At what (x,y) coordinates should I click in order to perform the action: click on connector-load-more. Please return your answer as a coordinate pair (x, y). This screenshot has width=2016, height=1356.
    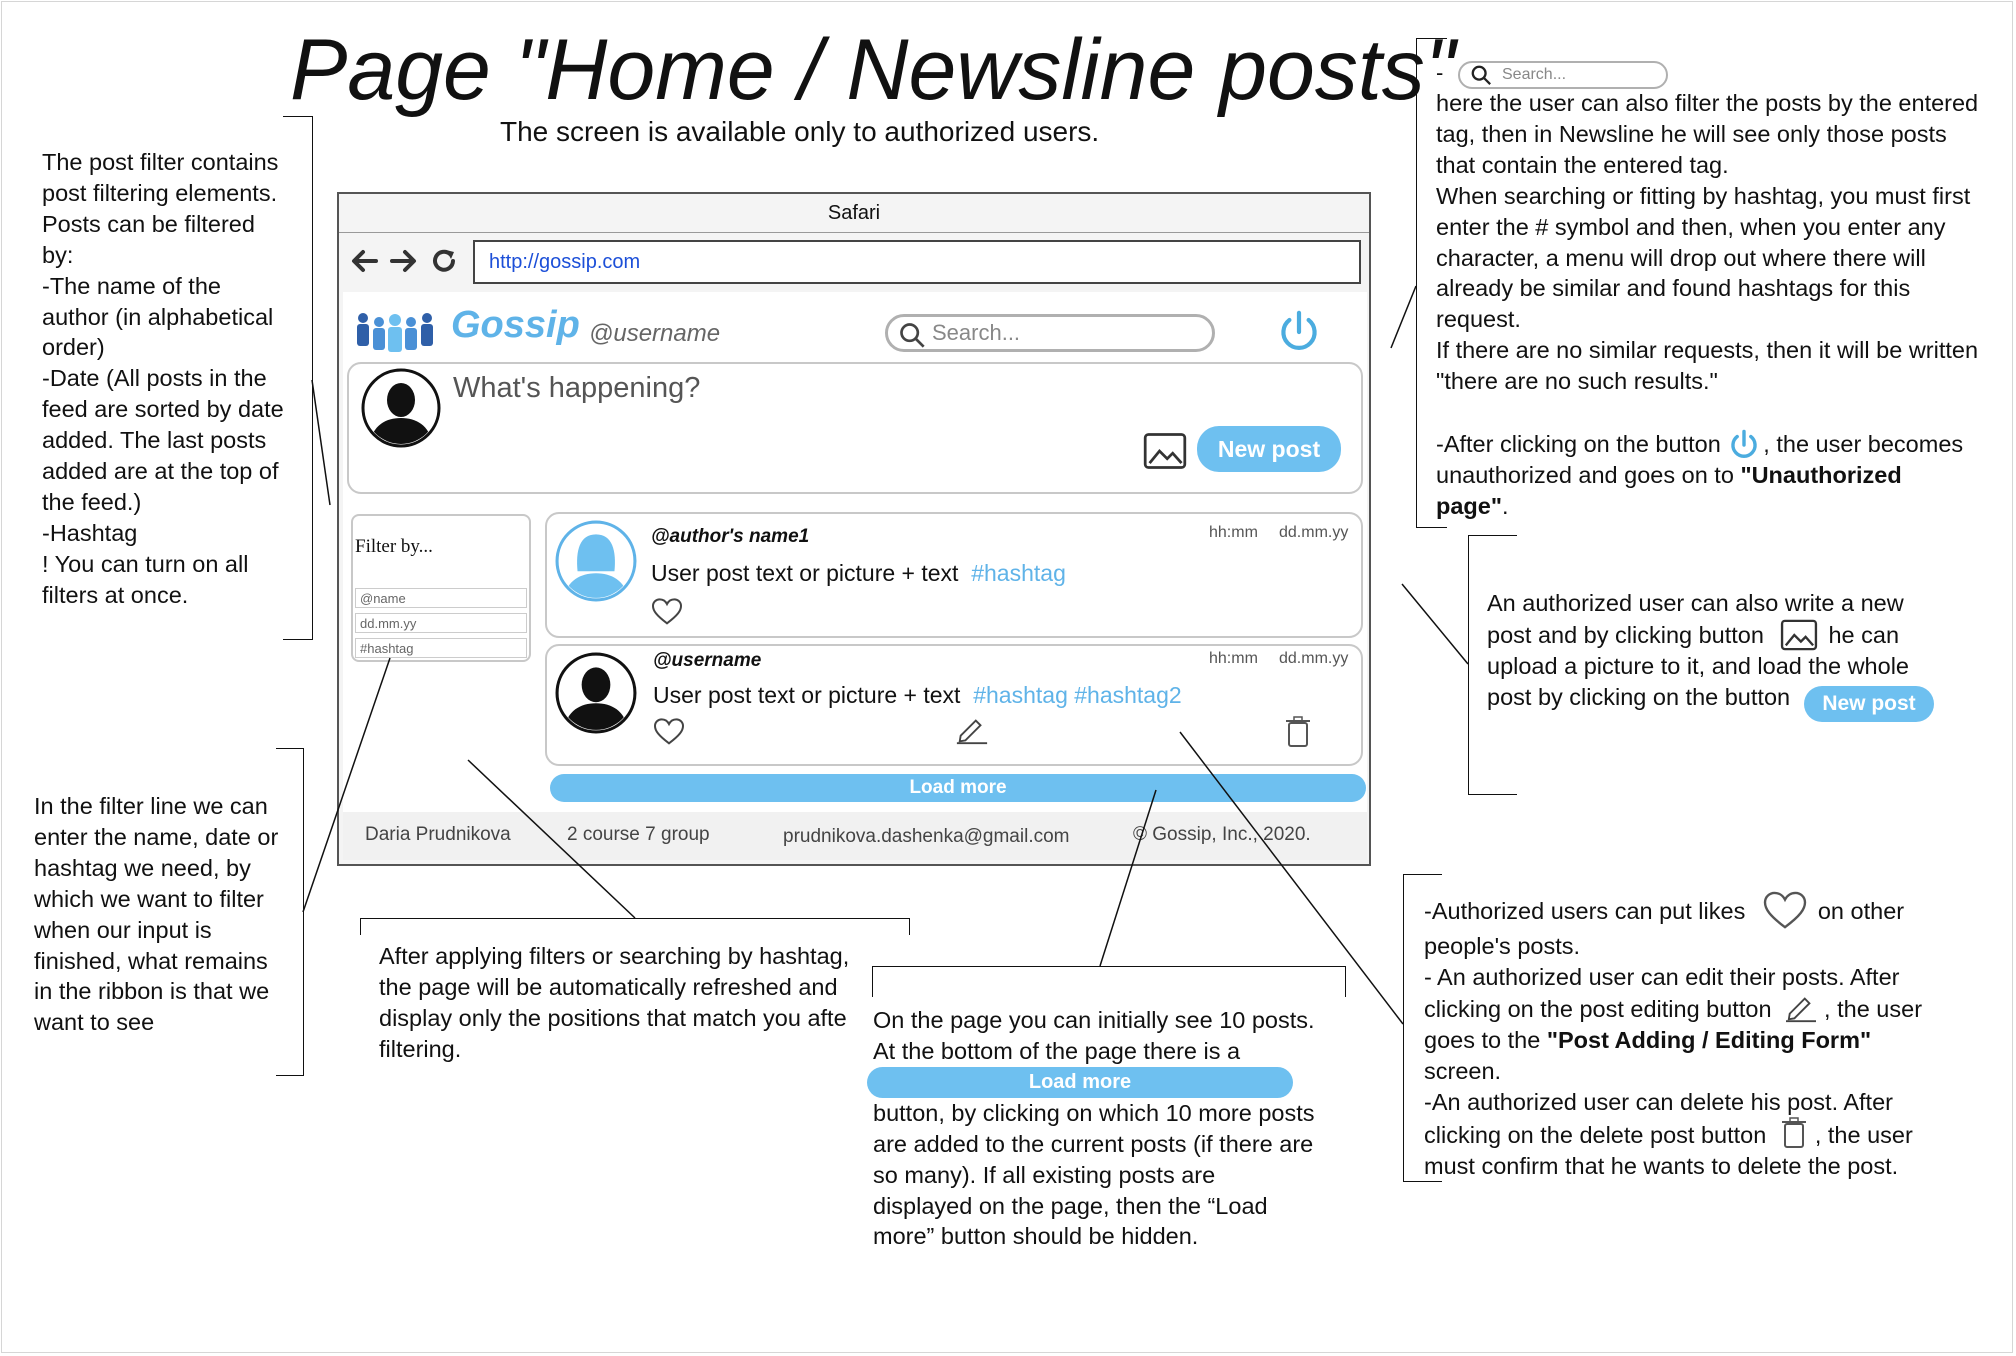
    Looking at the image, I should click on (1128, 878).